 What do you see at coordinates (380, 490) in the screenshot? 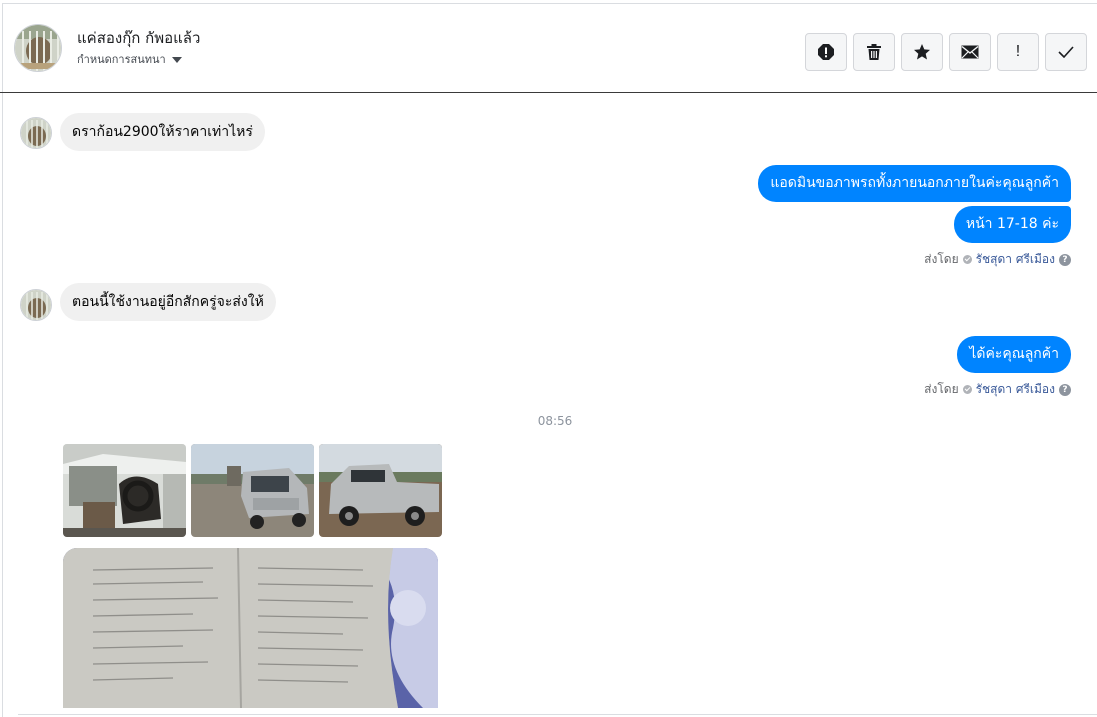
I see `car-side-photo` at bounding box center [380, 490].